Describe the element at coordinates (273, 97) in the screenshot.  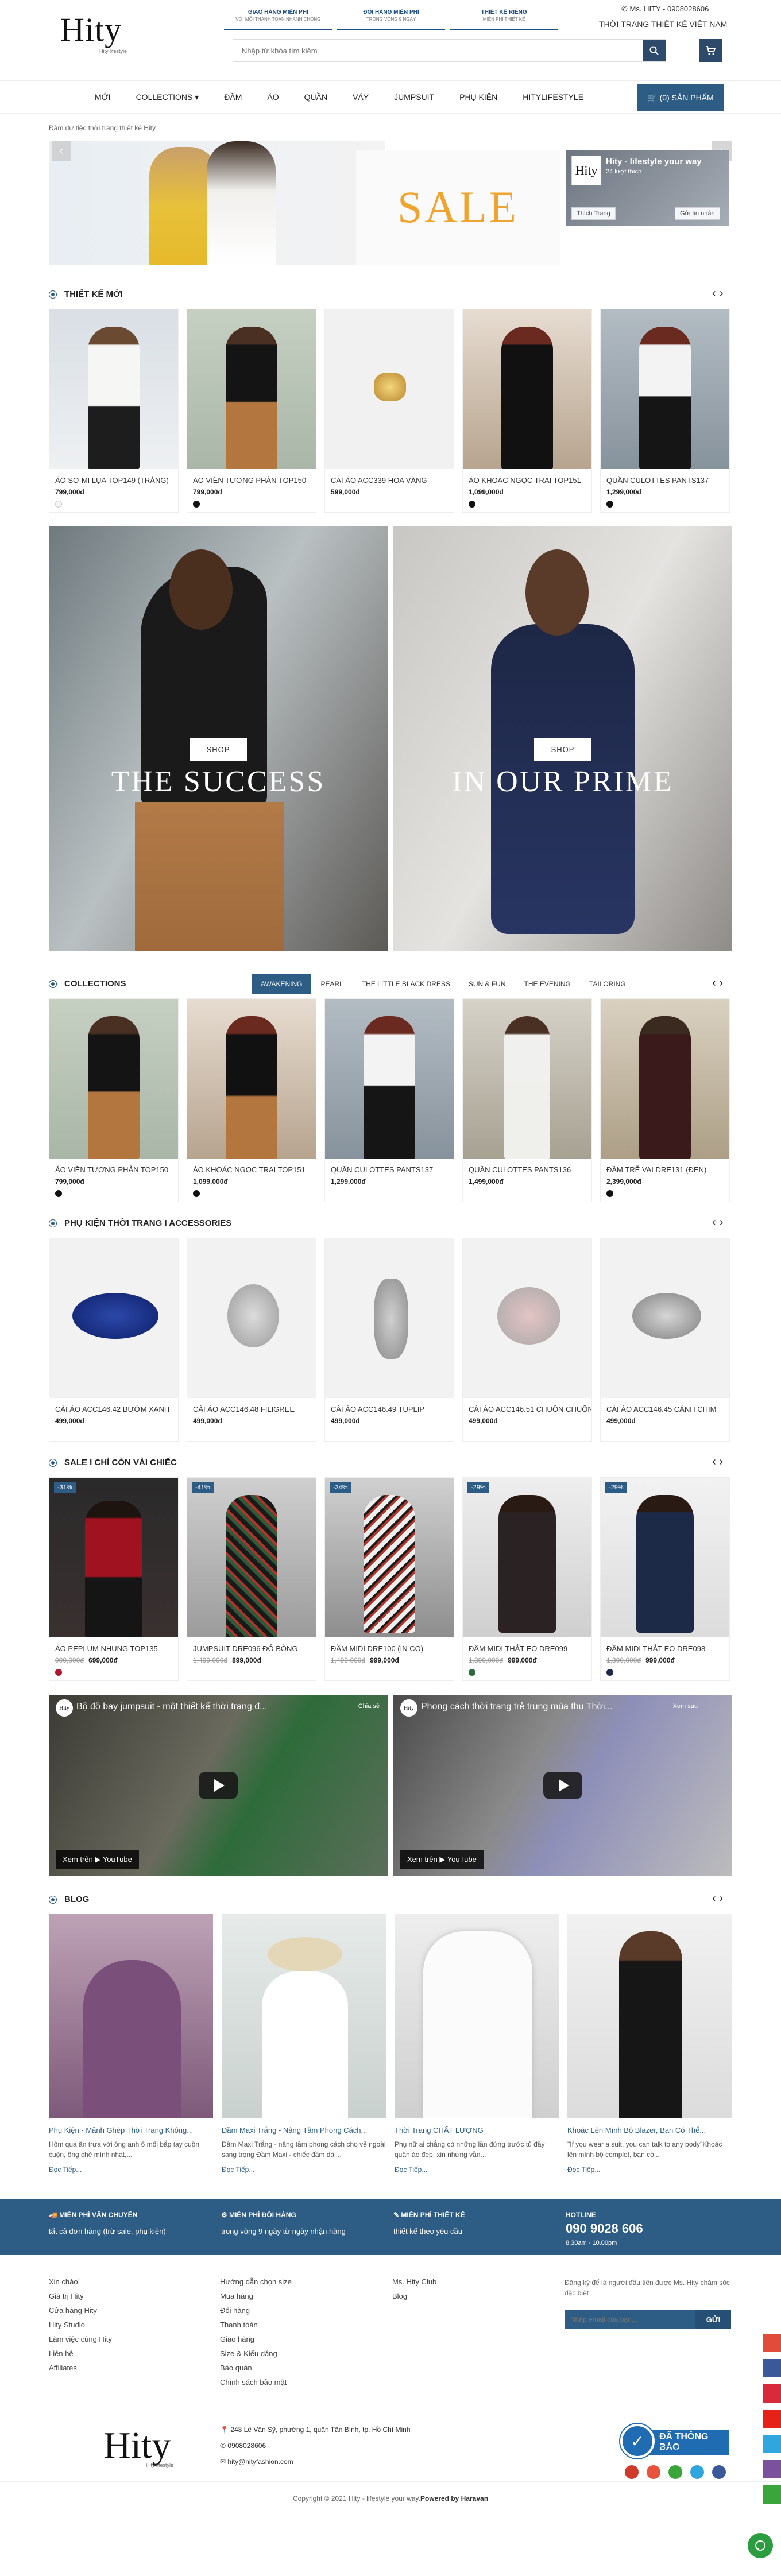
I see `nav-item-tops: ÁO` at that location.